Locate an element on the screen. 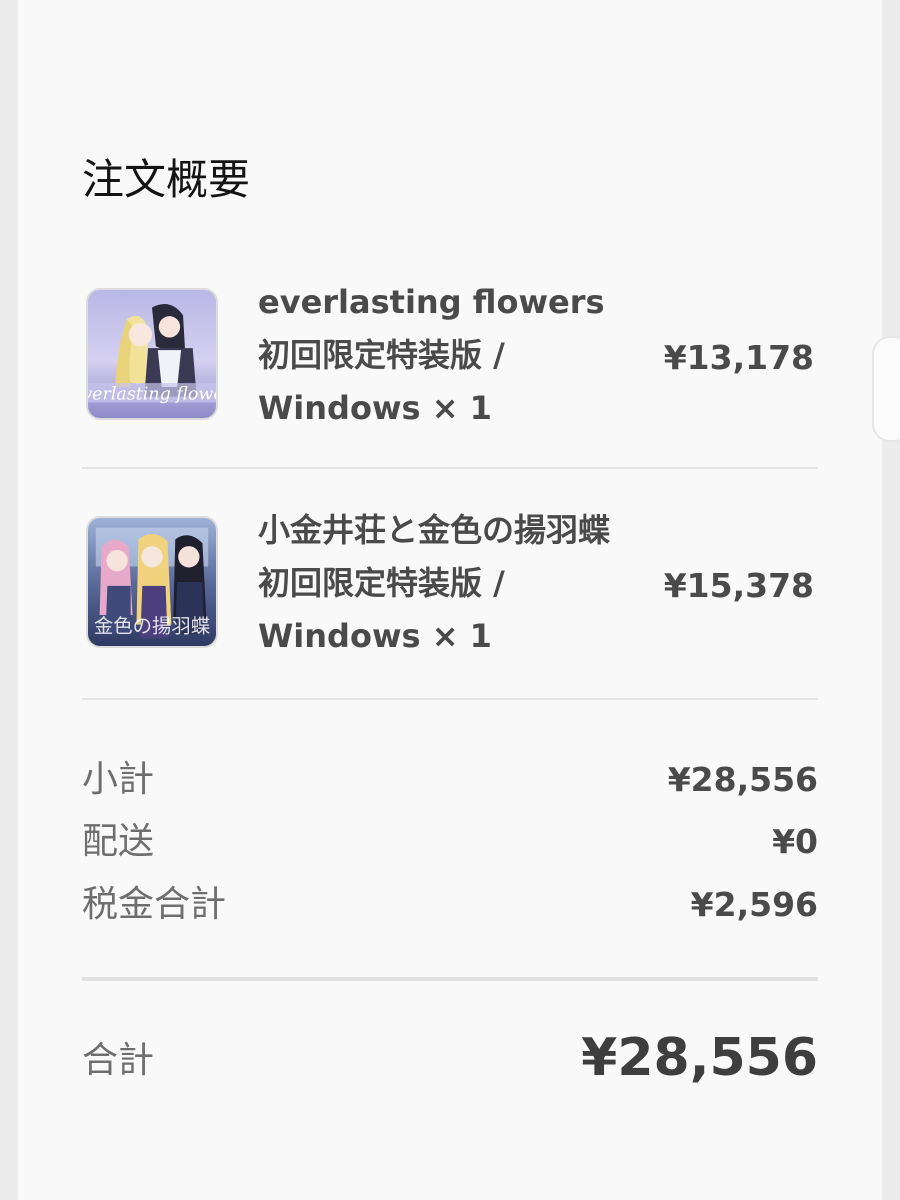 The image size is (900, 1200). tax-value: ¥2,596 is located at coordinates (754, 904).